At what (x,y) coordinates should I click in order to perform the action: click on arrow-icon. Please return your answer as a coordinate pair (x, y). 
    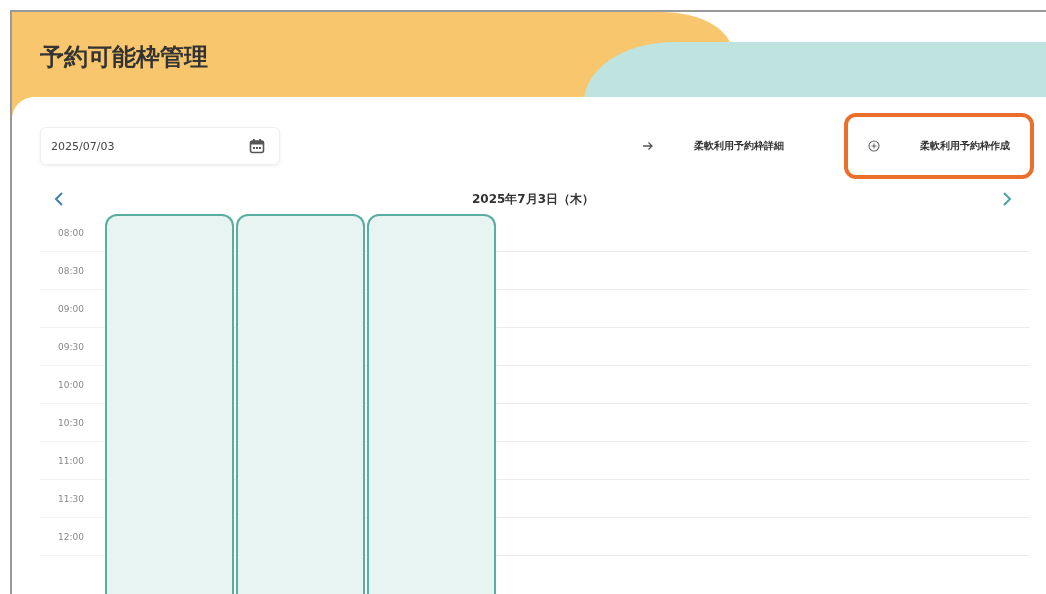
    Looking at the image, I should click on (648, 146).